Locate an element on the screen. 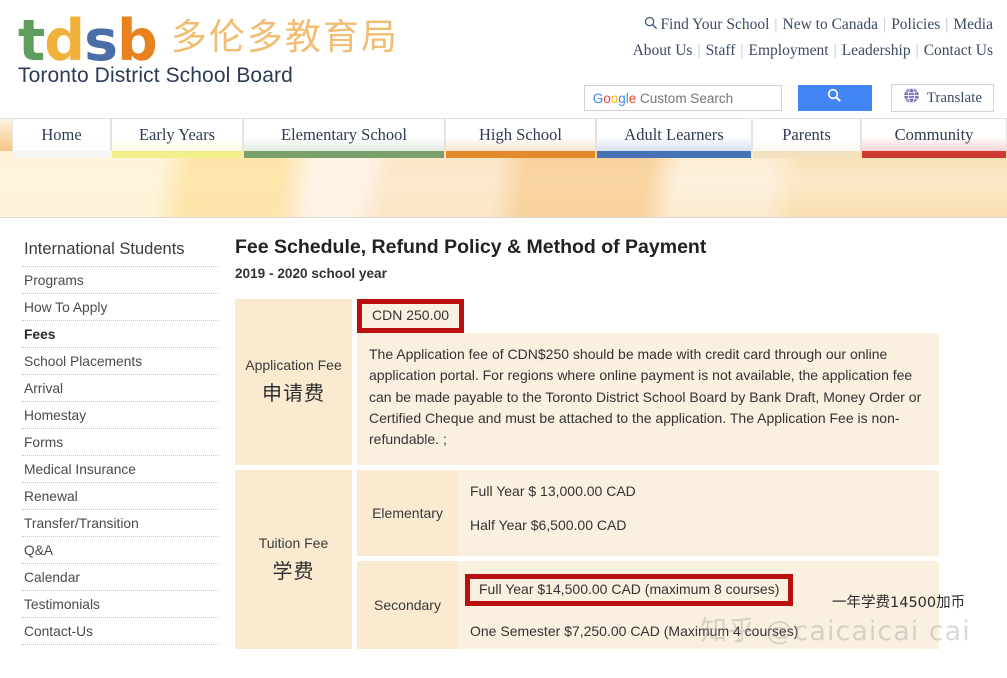 The image size is (1007, 678). search-icon is located at coordinates (834, 98).